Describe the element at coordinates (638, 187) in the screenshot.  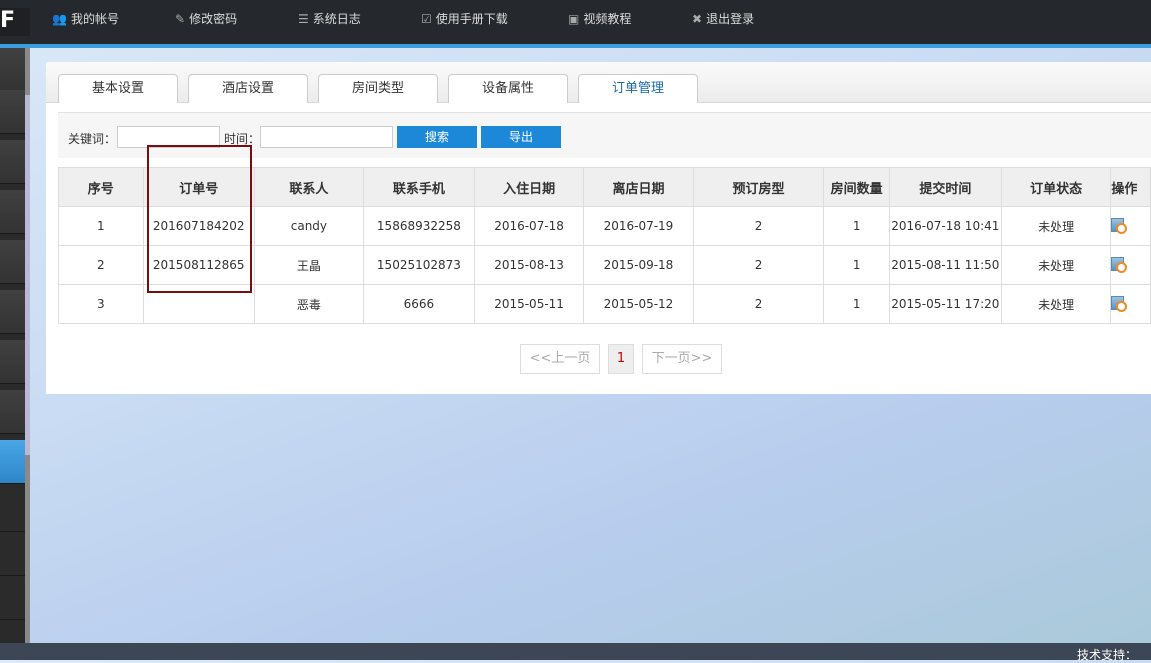
I see `column-header: 离店日期` at that location.